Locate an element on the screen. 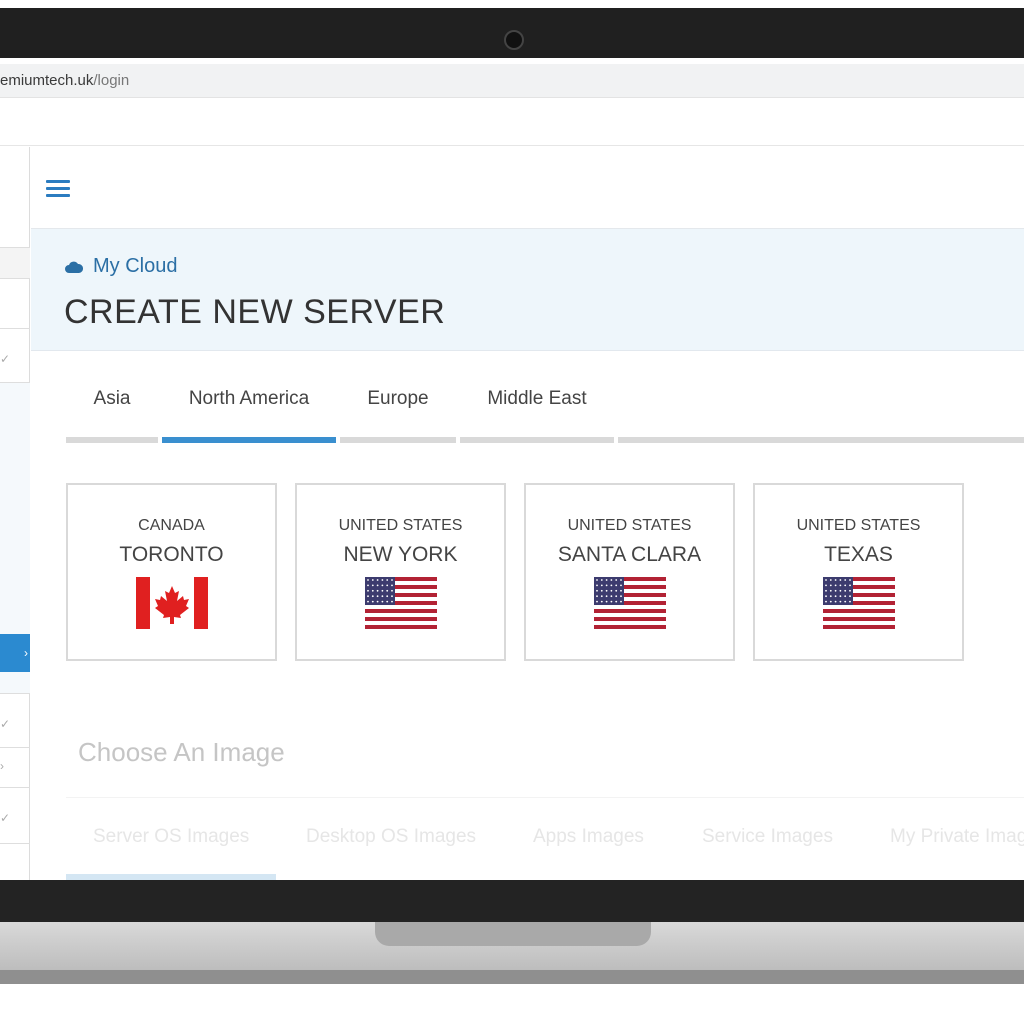 The image size is (1024, 1024). region-tabs: Asia North America Europe Middle East is located at coordinates (545, 408).